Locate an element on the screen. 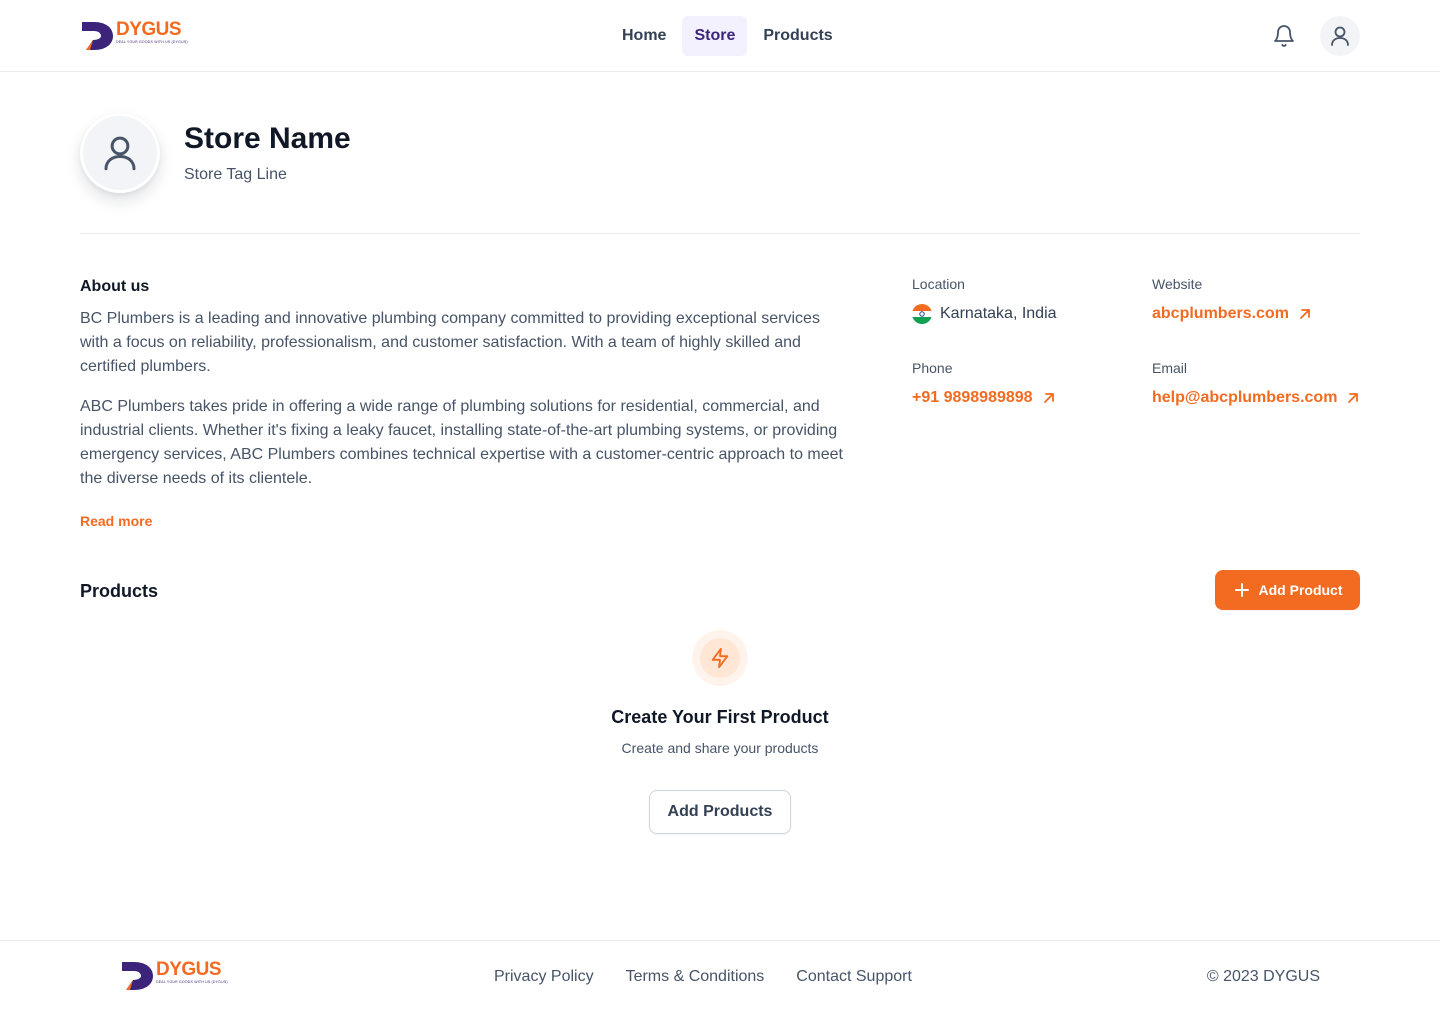 This screenshot has height=1012, width=1440. phone-text: +91 9898989898 is located at coordinates (972, 397).